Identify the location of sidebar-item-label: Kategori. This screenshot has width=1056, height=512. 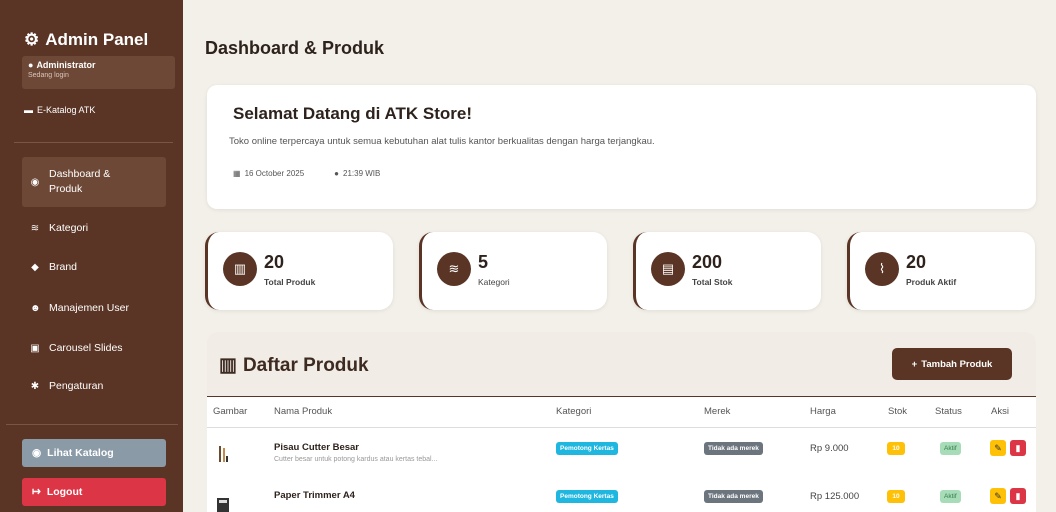
(69, 228).